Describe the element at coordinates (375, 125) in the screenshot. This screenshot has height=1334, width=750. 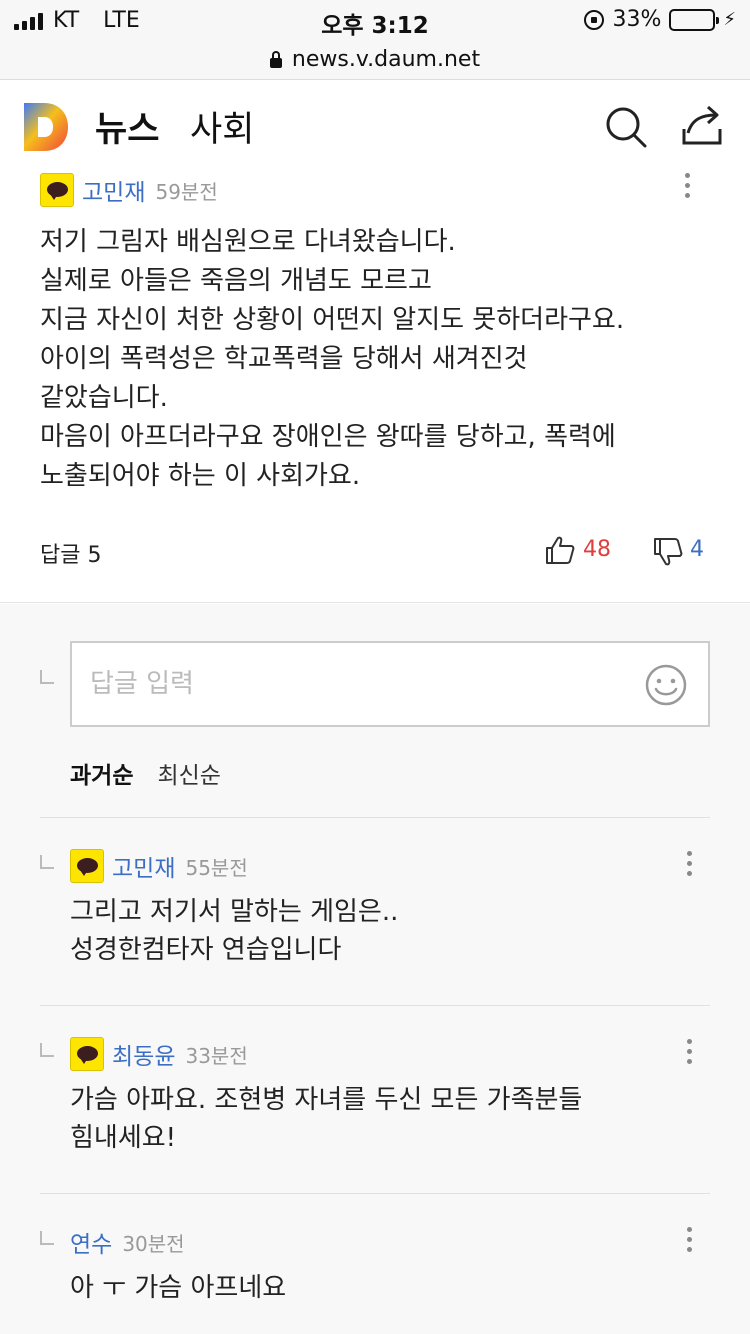
I see `app-header: 뉴스 사회` at that location.